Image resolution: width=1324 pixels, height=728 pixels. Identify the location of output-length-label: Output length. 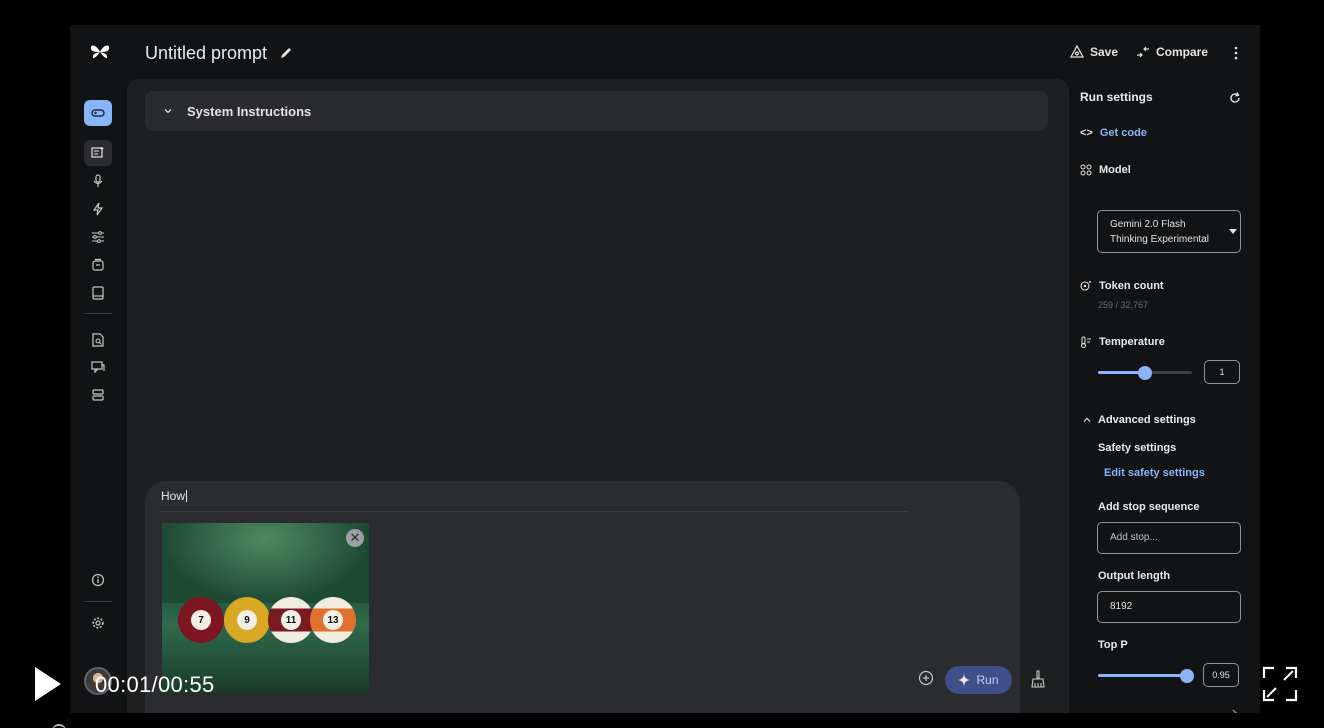
(1134, 576).